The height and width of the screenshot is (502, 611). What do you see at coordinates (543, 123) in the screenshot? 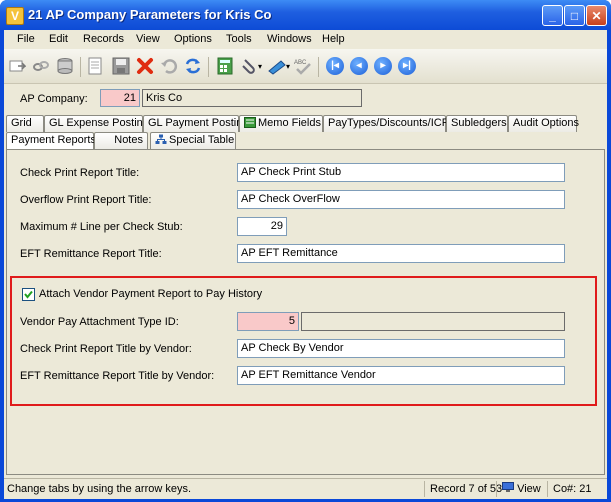
I see `tab-audit-options: Audit Options` at bounding box center [543, 123].